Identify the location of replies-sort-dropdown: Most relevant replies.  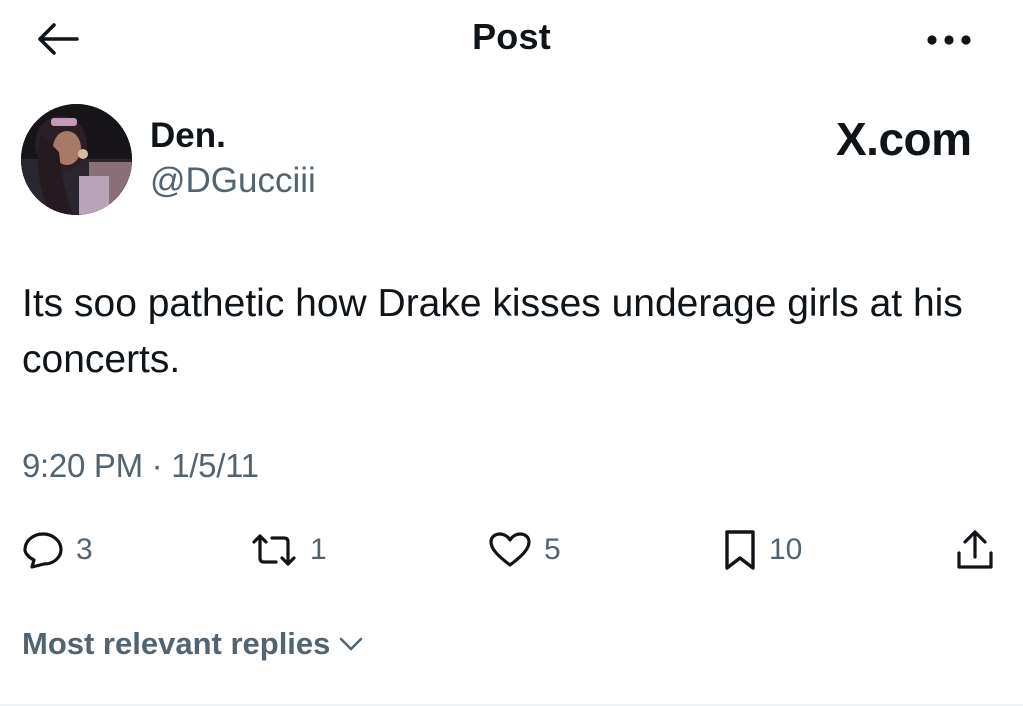
(193, 644).